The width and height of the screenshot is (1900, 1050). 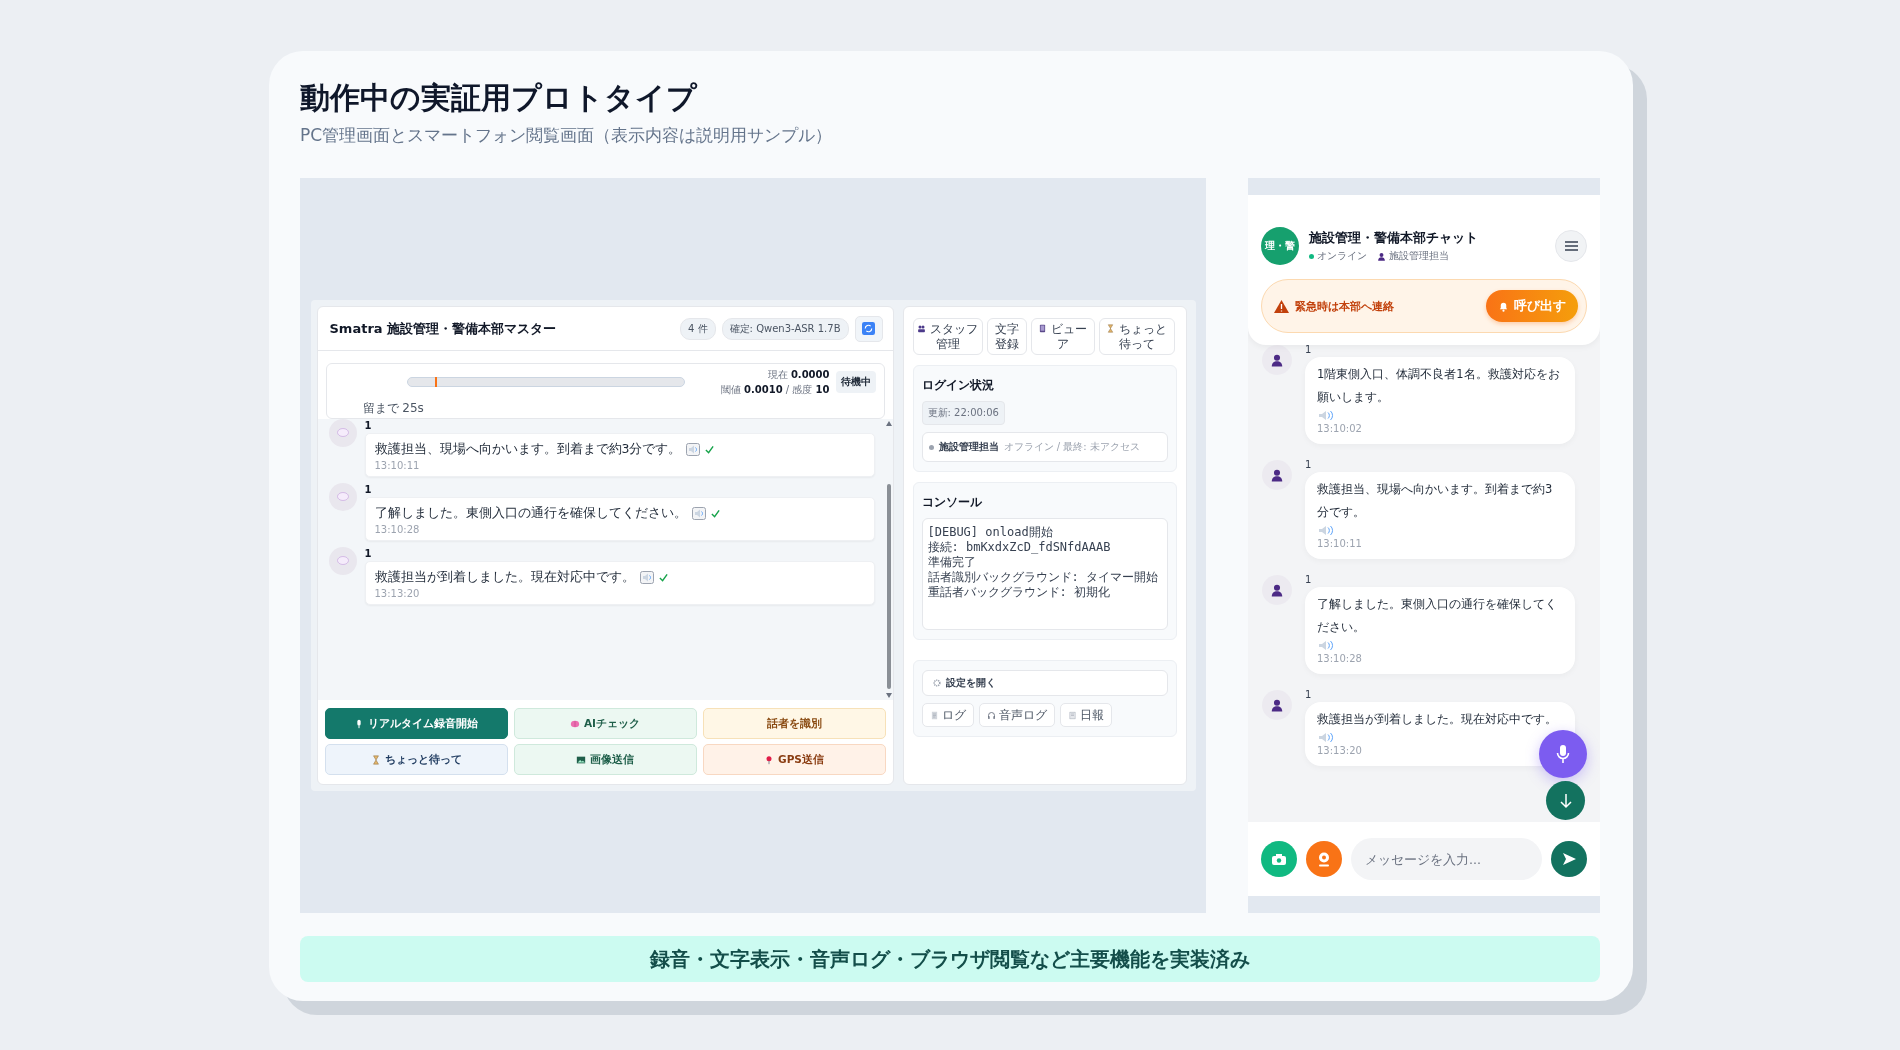 I want to click on section-title: ログイン状況, so click(x=958, y=385).